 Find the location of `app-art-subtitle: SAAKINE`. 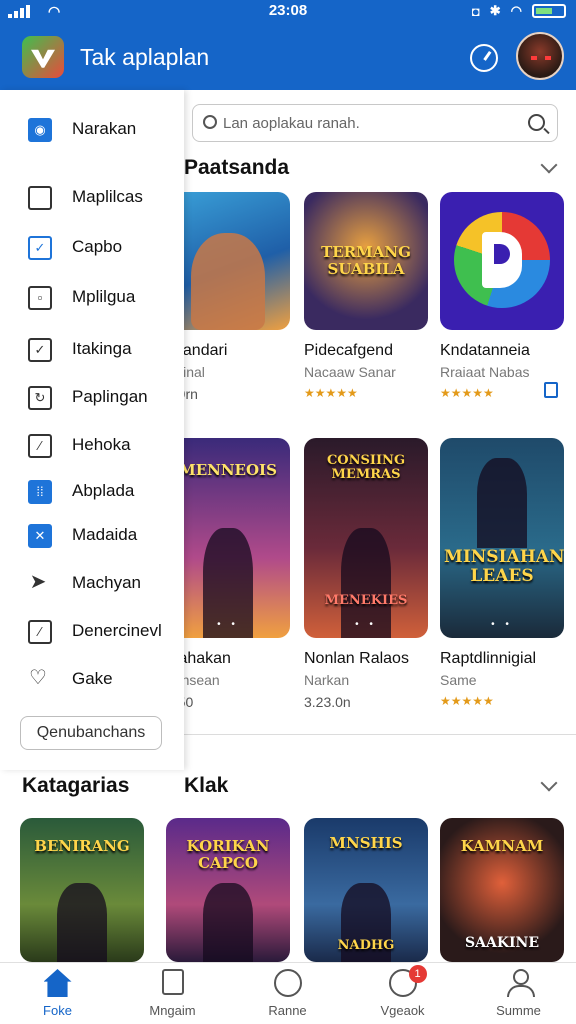

app-art-subtitle: SAAKINE is located at coordinates (502, 943).